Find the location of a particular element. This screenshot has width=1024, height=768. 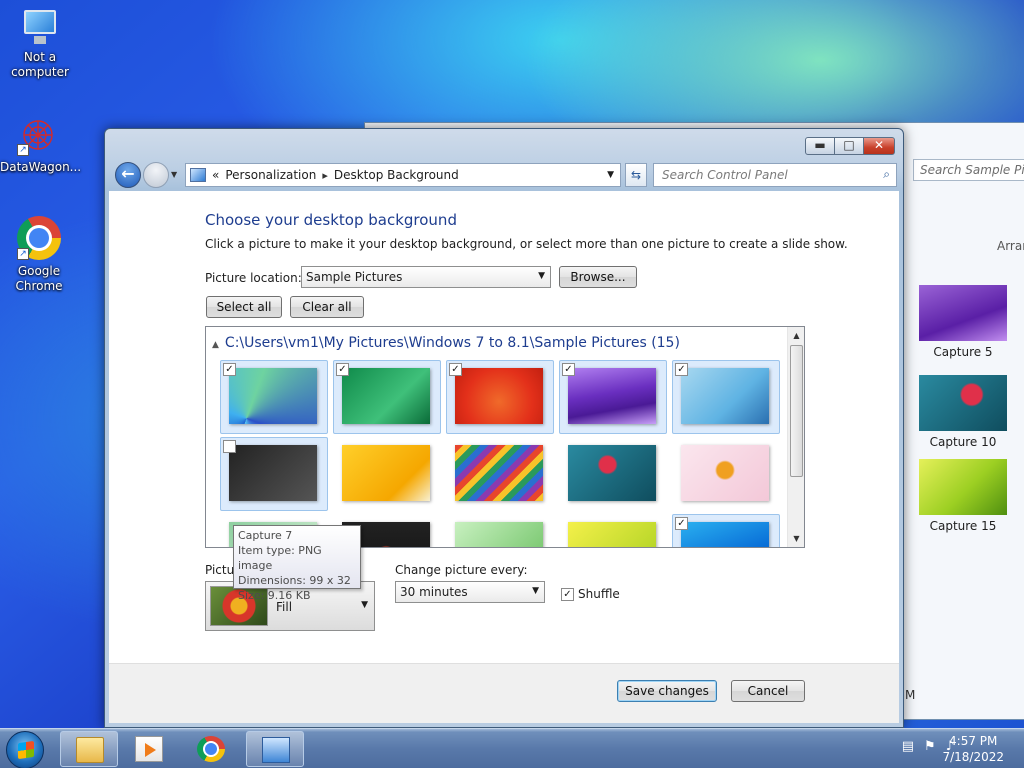

minimize-button: ▬ is located at coordinates (820, 146).